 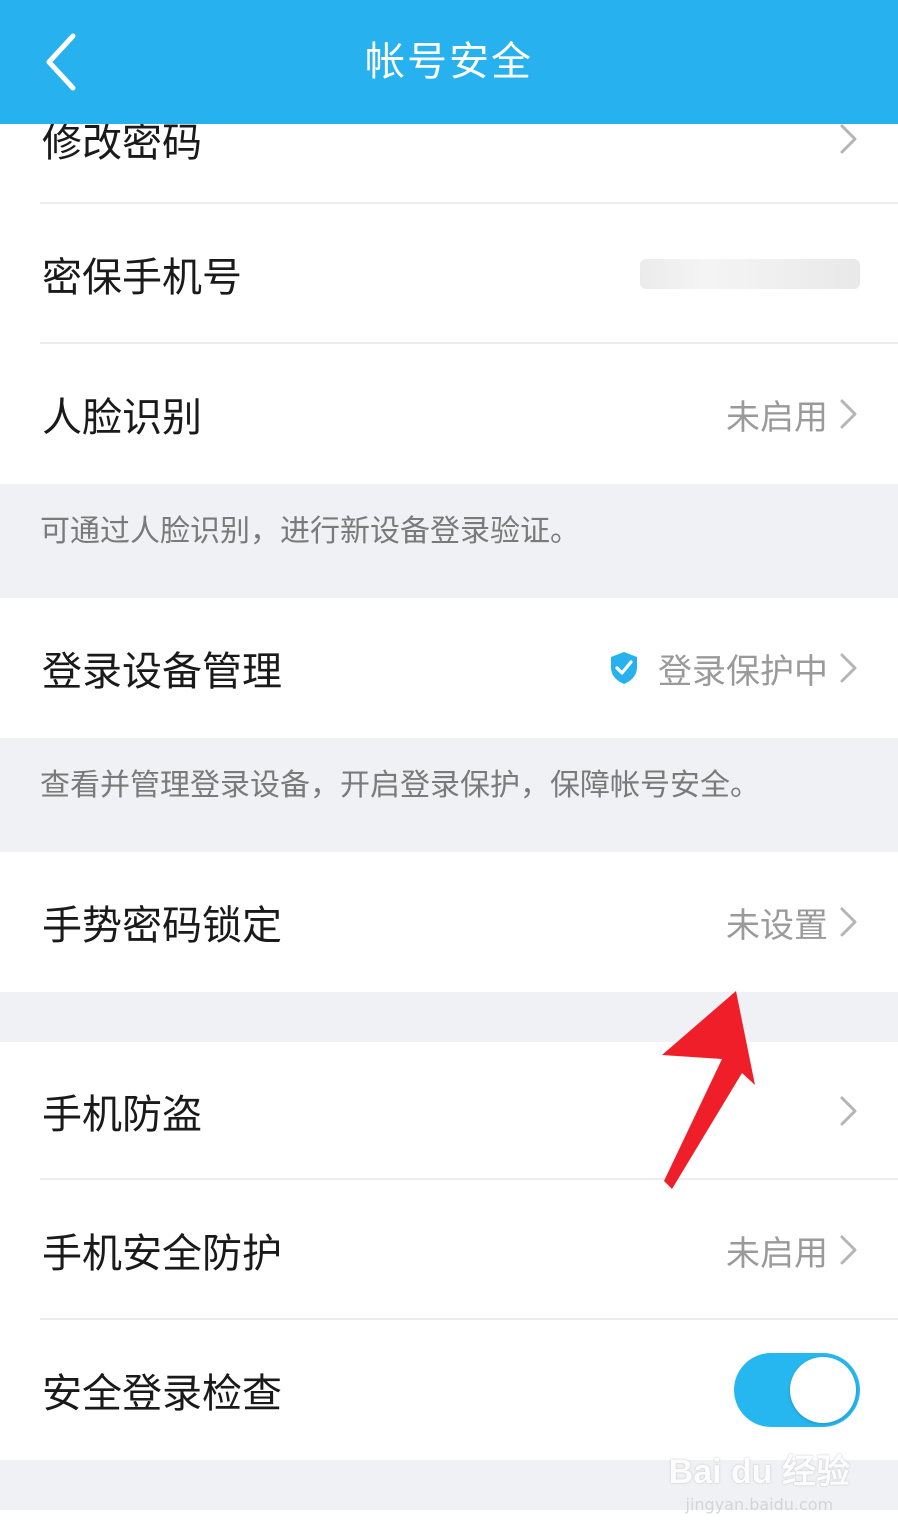 I want to click on watermark-logo: Bai du 经验, so click(x=759, y=1472).